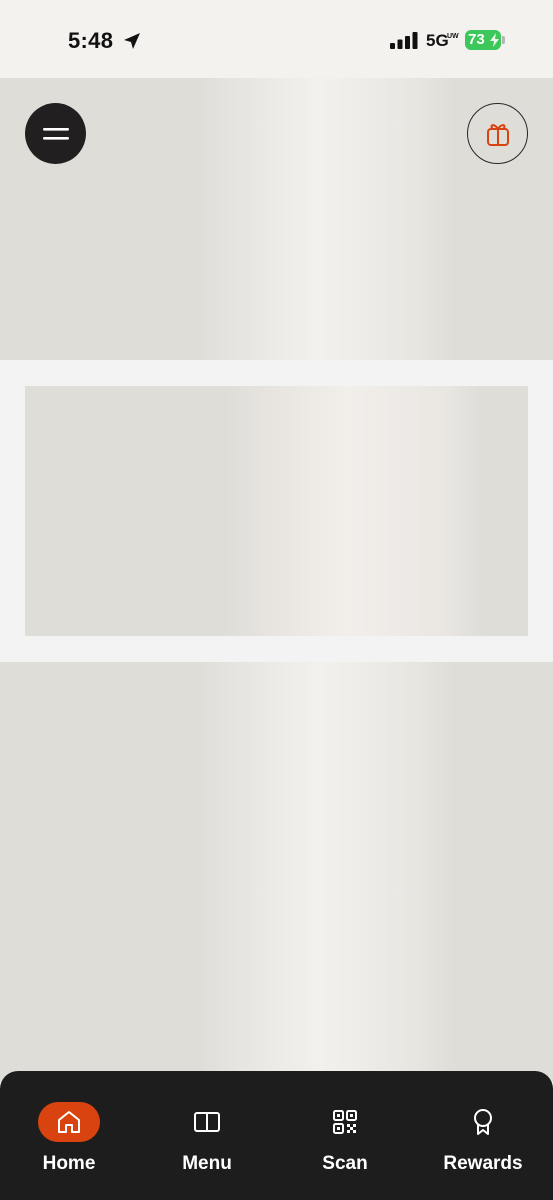  What do you see at coordinates (494, 40) in the screenshot?
I see `charging-bolt-icon` at bounding box center [494, 40].